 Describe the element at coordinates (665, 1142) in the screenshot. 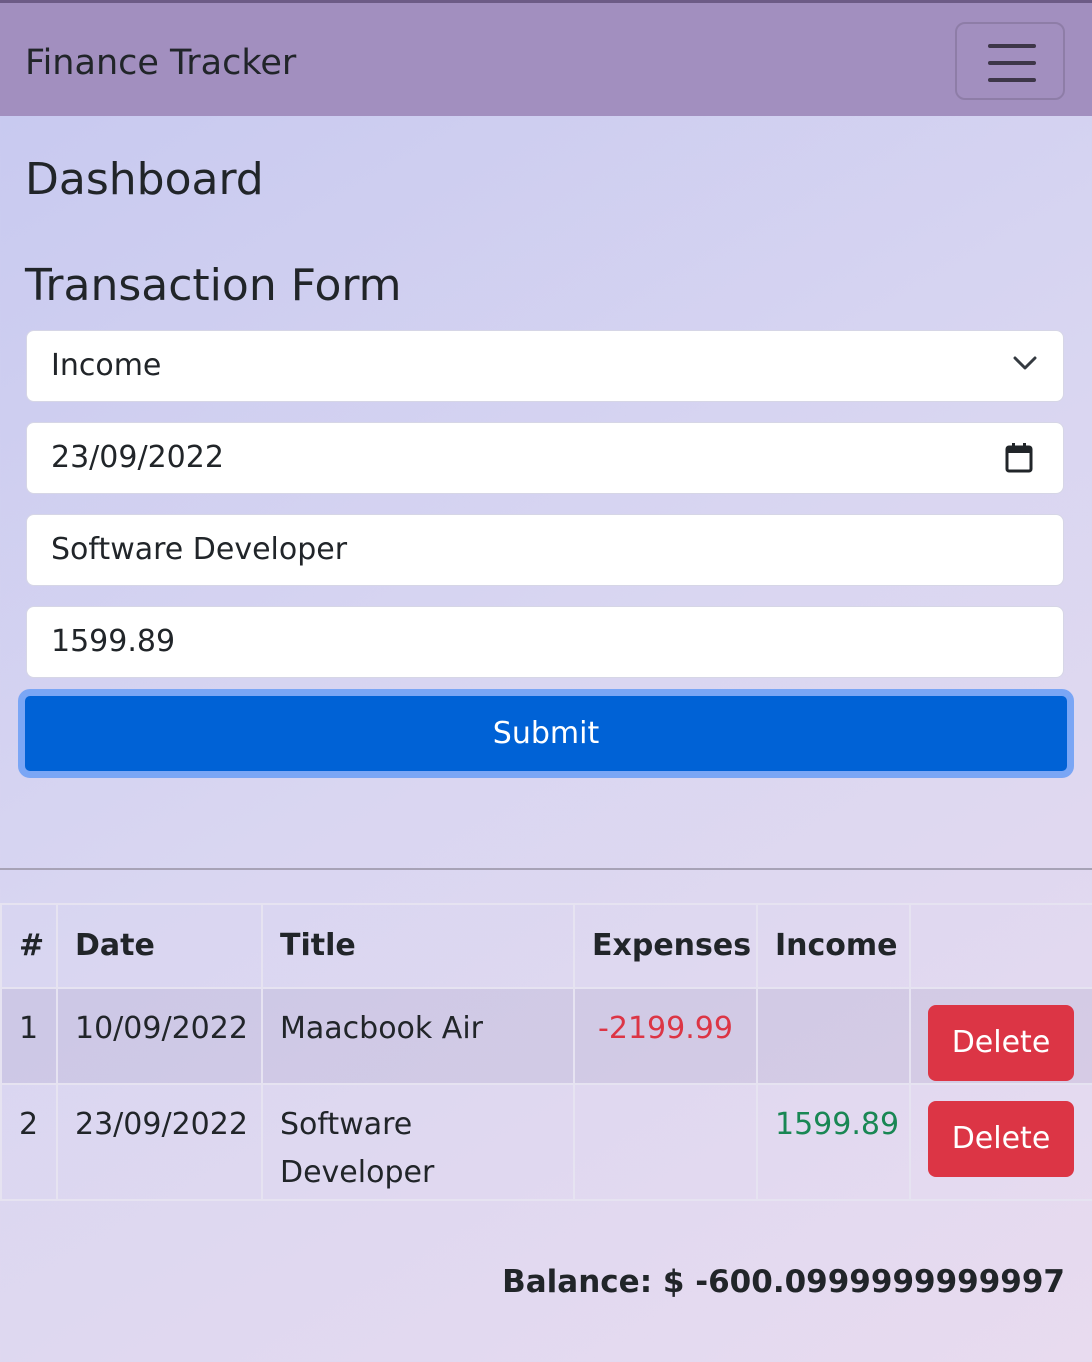

I see `row-expense` at that location.